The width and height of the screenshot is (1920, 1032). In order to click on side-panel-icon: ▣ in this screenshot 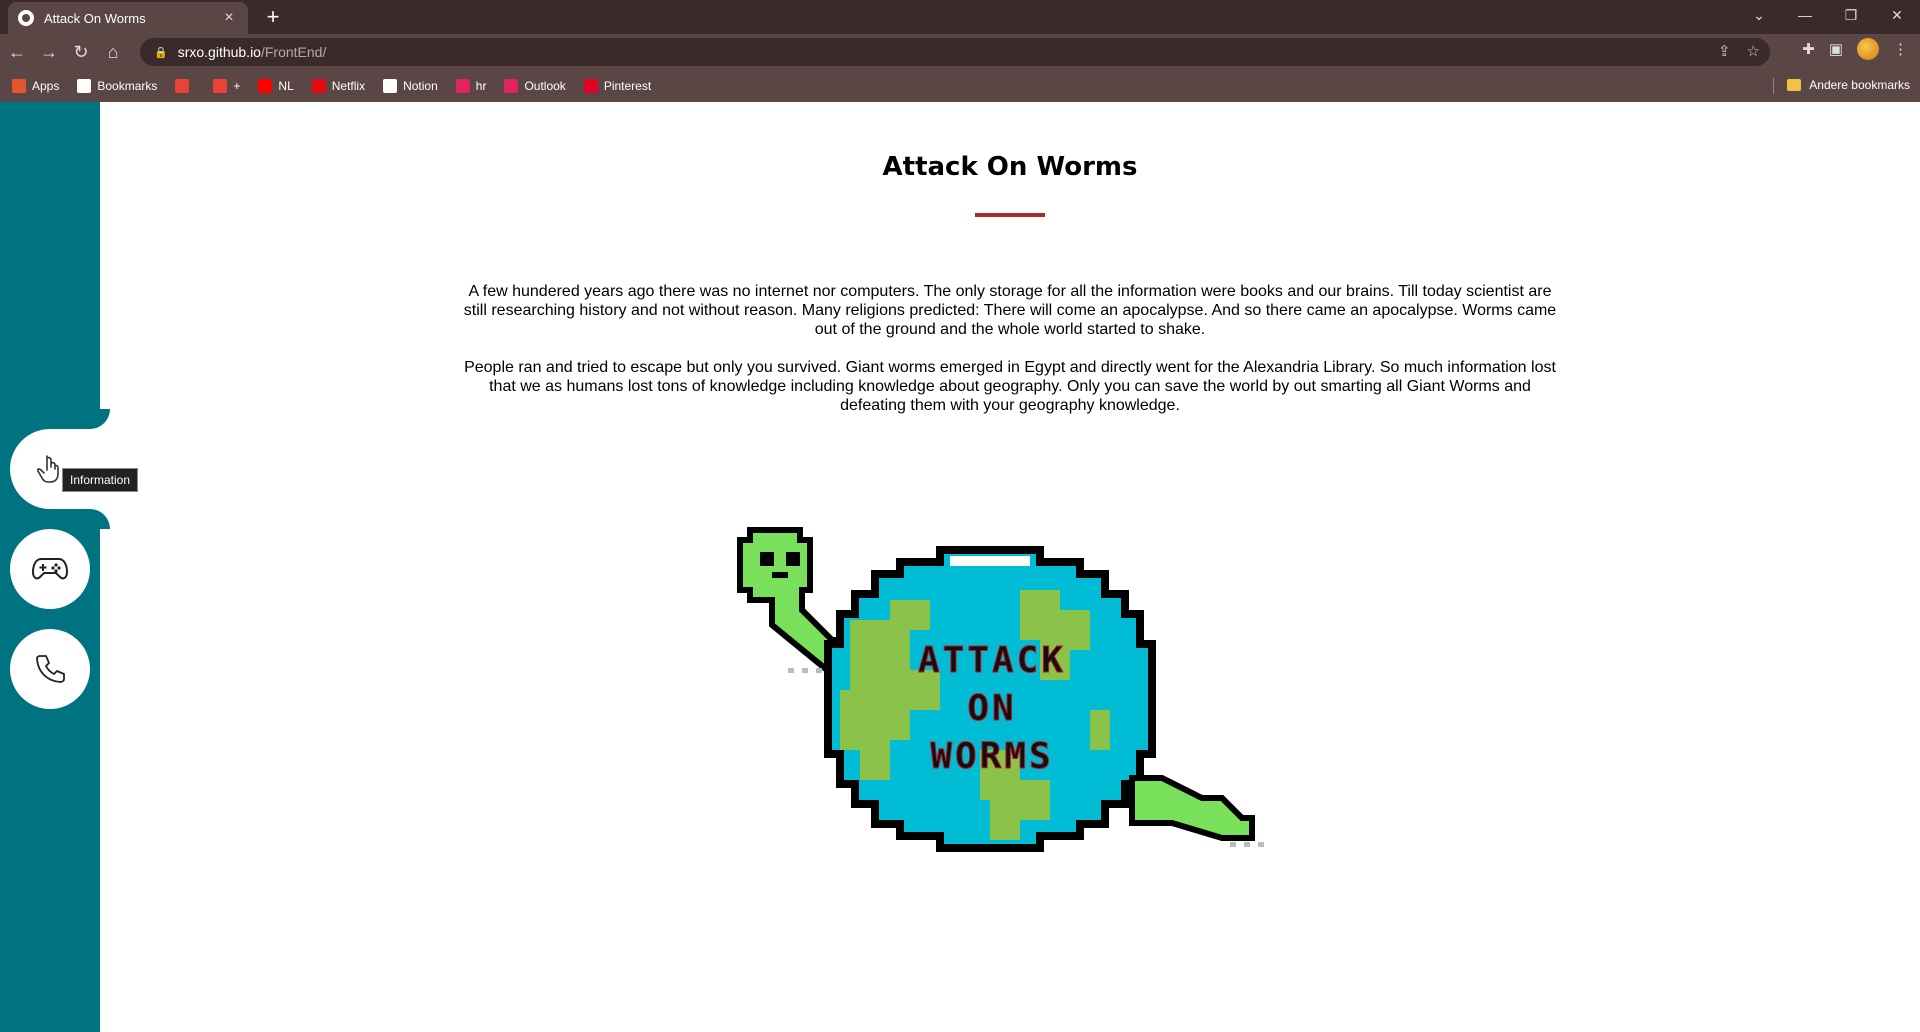, I will do `click(1836, 49)`.